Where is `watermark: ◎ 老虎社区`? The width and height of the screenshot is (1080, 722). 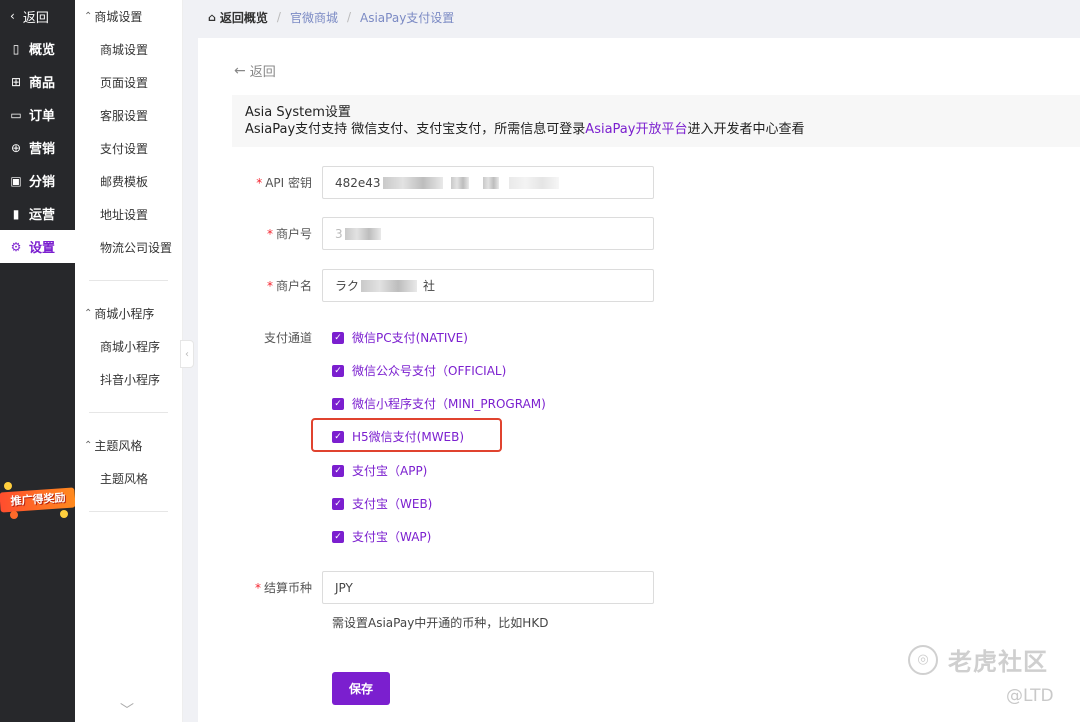 watermark: ◎ 老虎社区 is located at coordinates (978, 659).